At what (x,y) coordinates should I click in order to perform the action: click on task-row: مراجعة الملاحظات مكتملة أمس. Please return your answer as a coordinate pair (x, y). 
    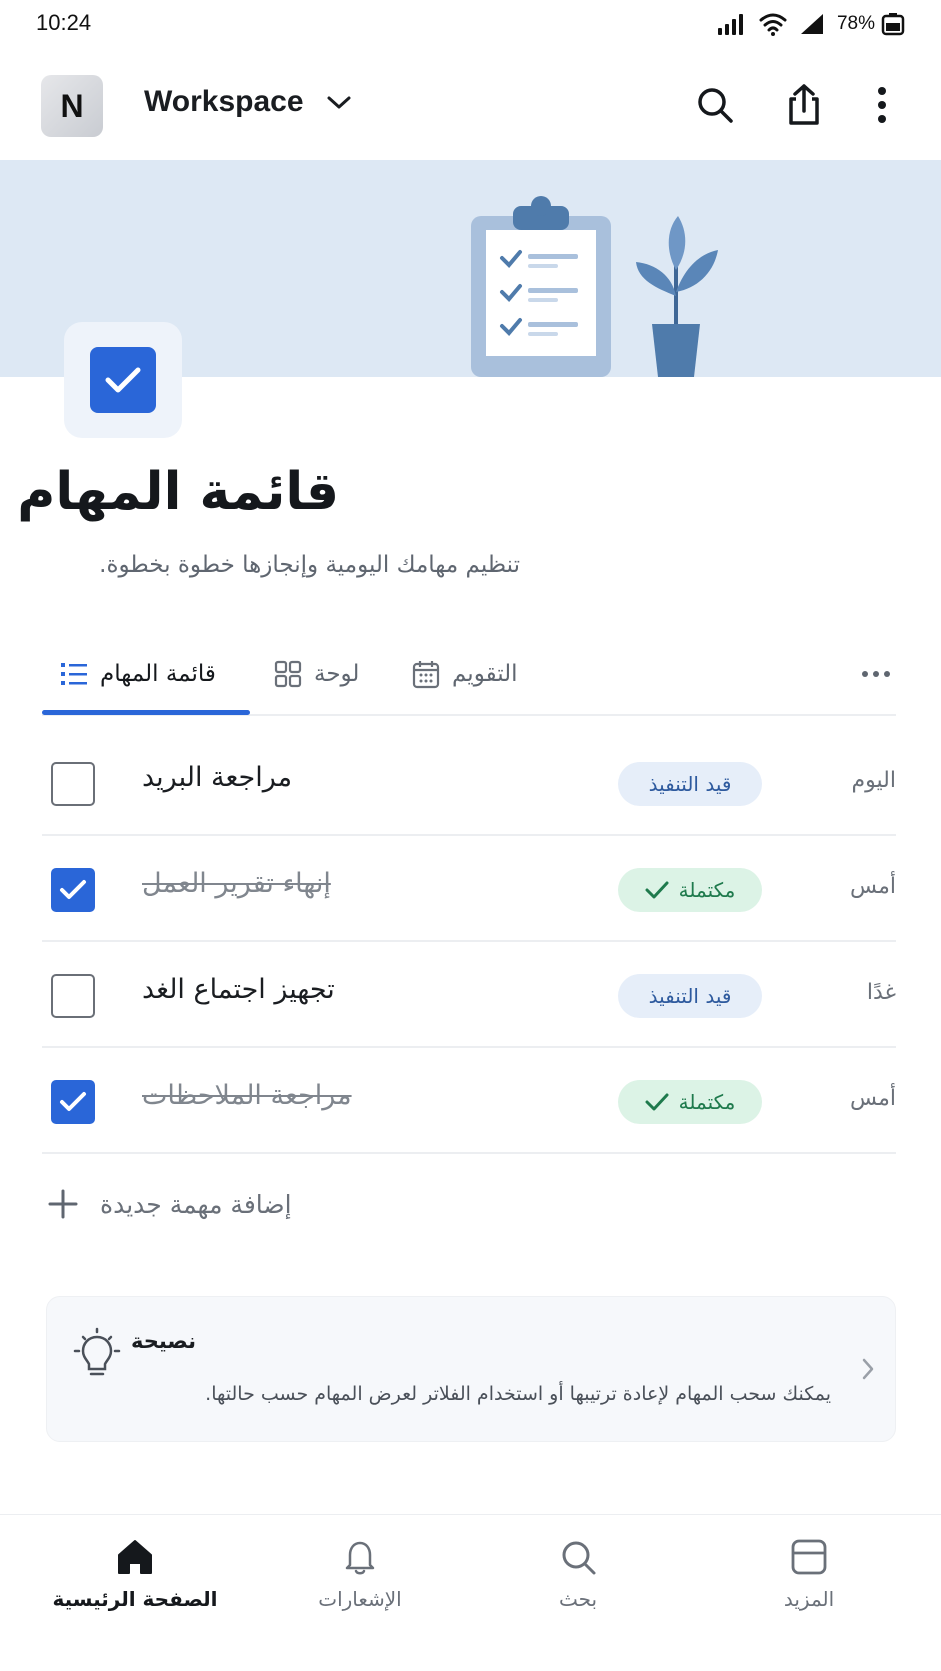
    Looking at the image, I should click on (469, 1101).